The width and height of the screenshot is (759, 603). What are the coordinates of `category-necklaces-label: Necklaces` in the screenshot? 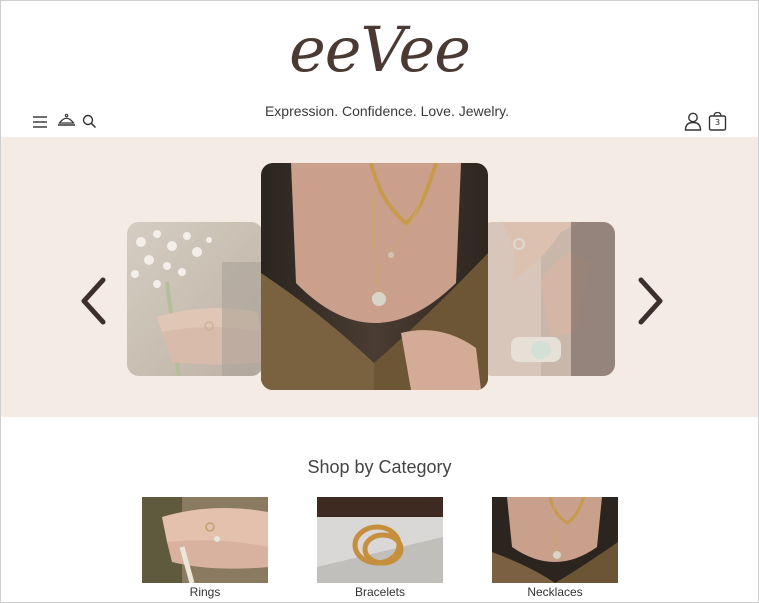 It's located at (555, 592).